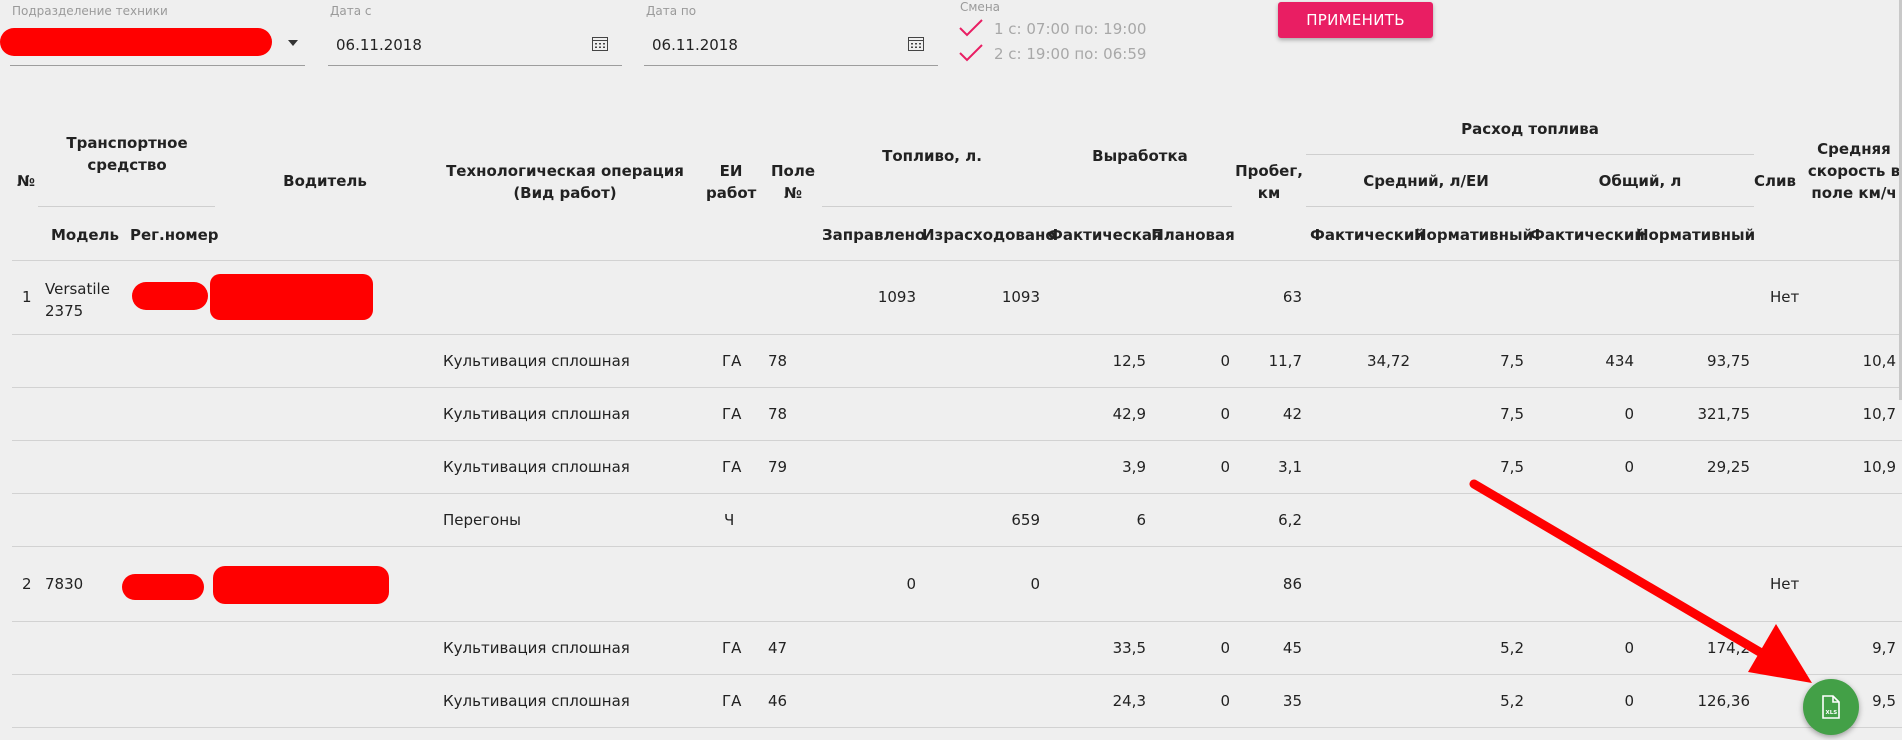 This screenshot has height=740, width=1902. Describe the element at coordinates (1832, 713) in the screenshot. I see `svg-text: XLS` at that location.